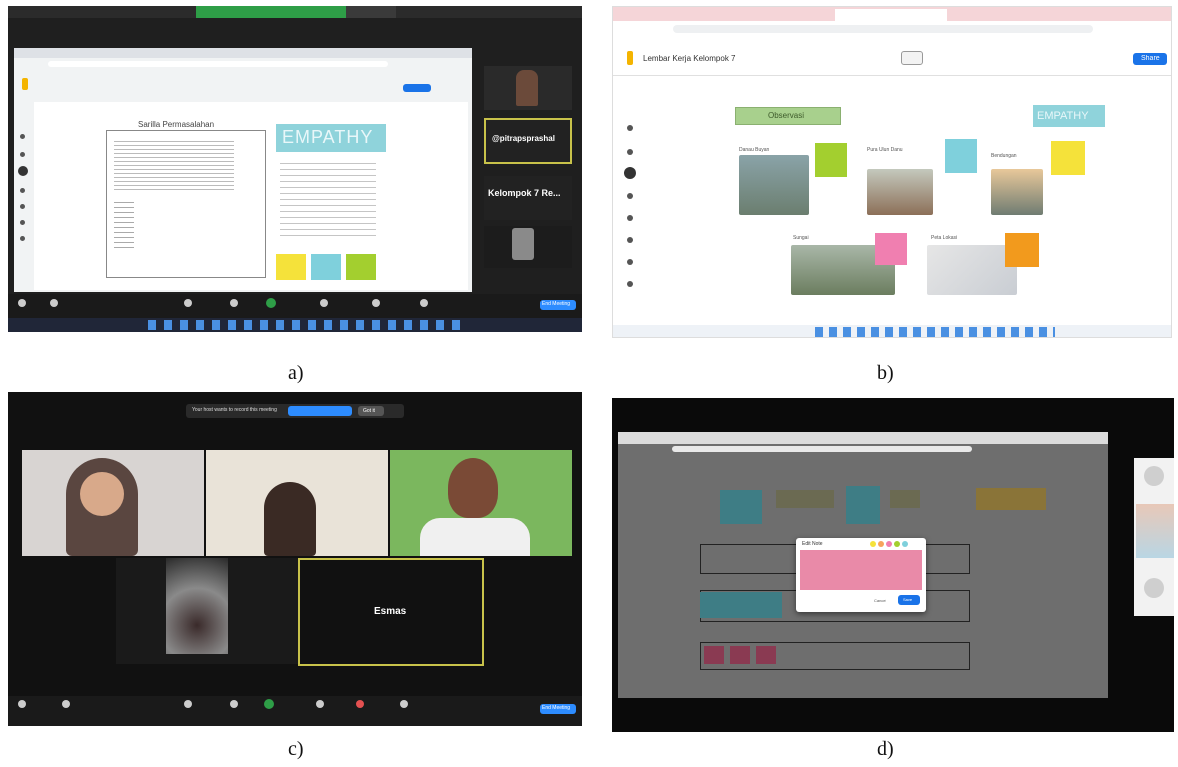  I want to click on sticky-note-teal-row, so click(741, 605).